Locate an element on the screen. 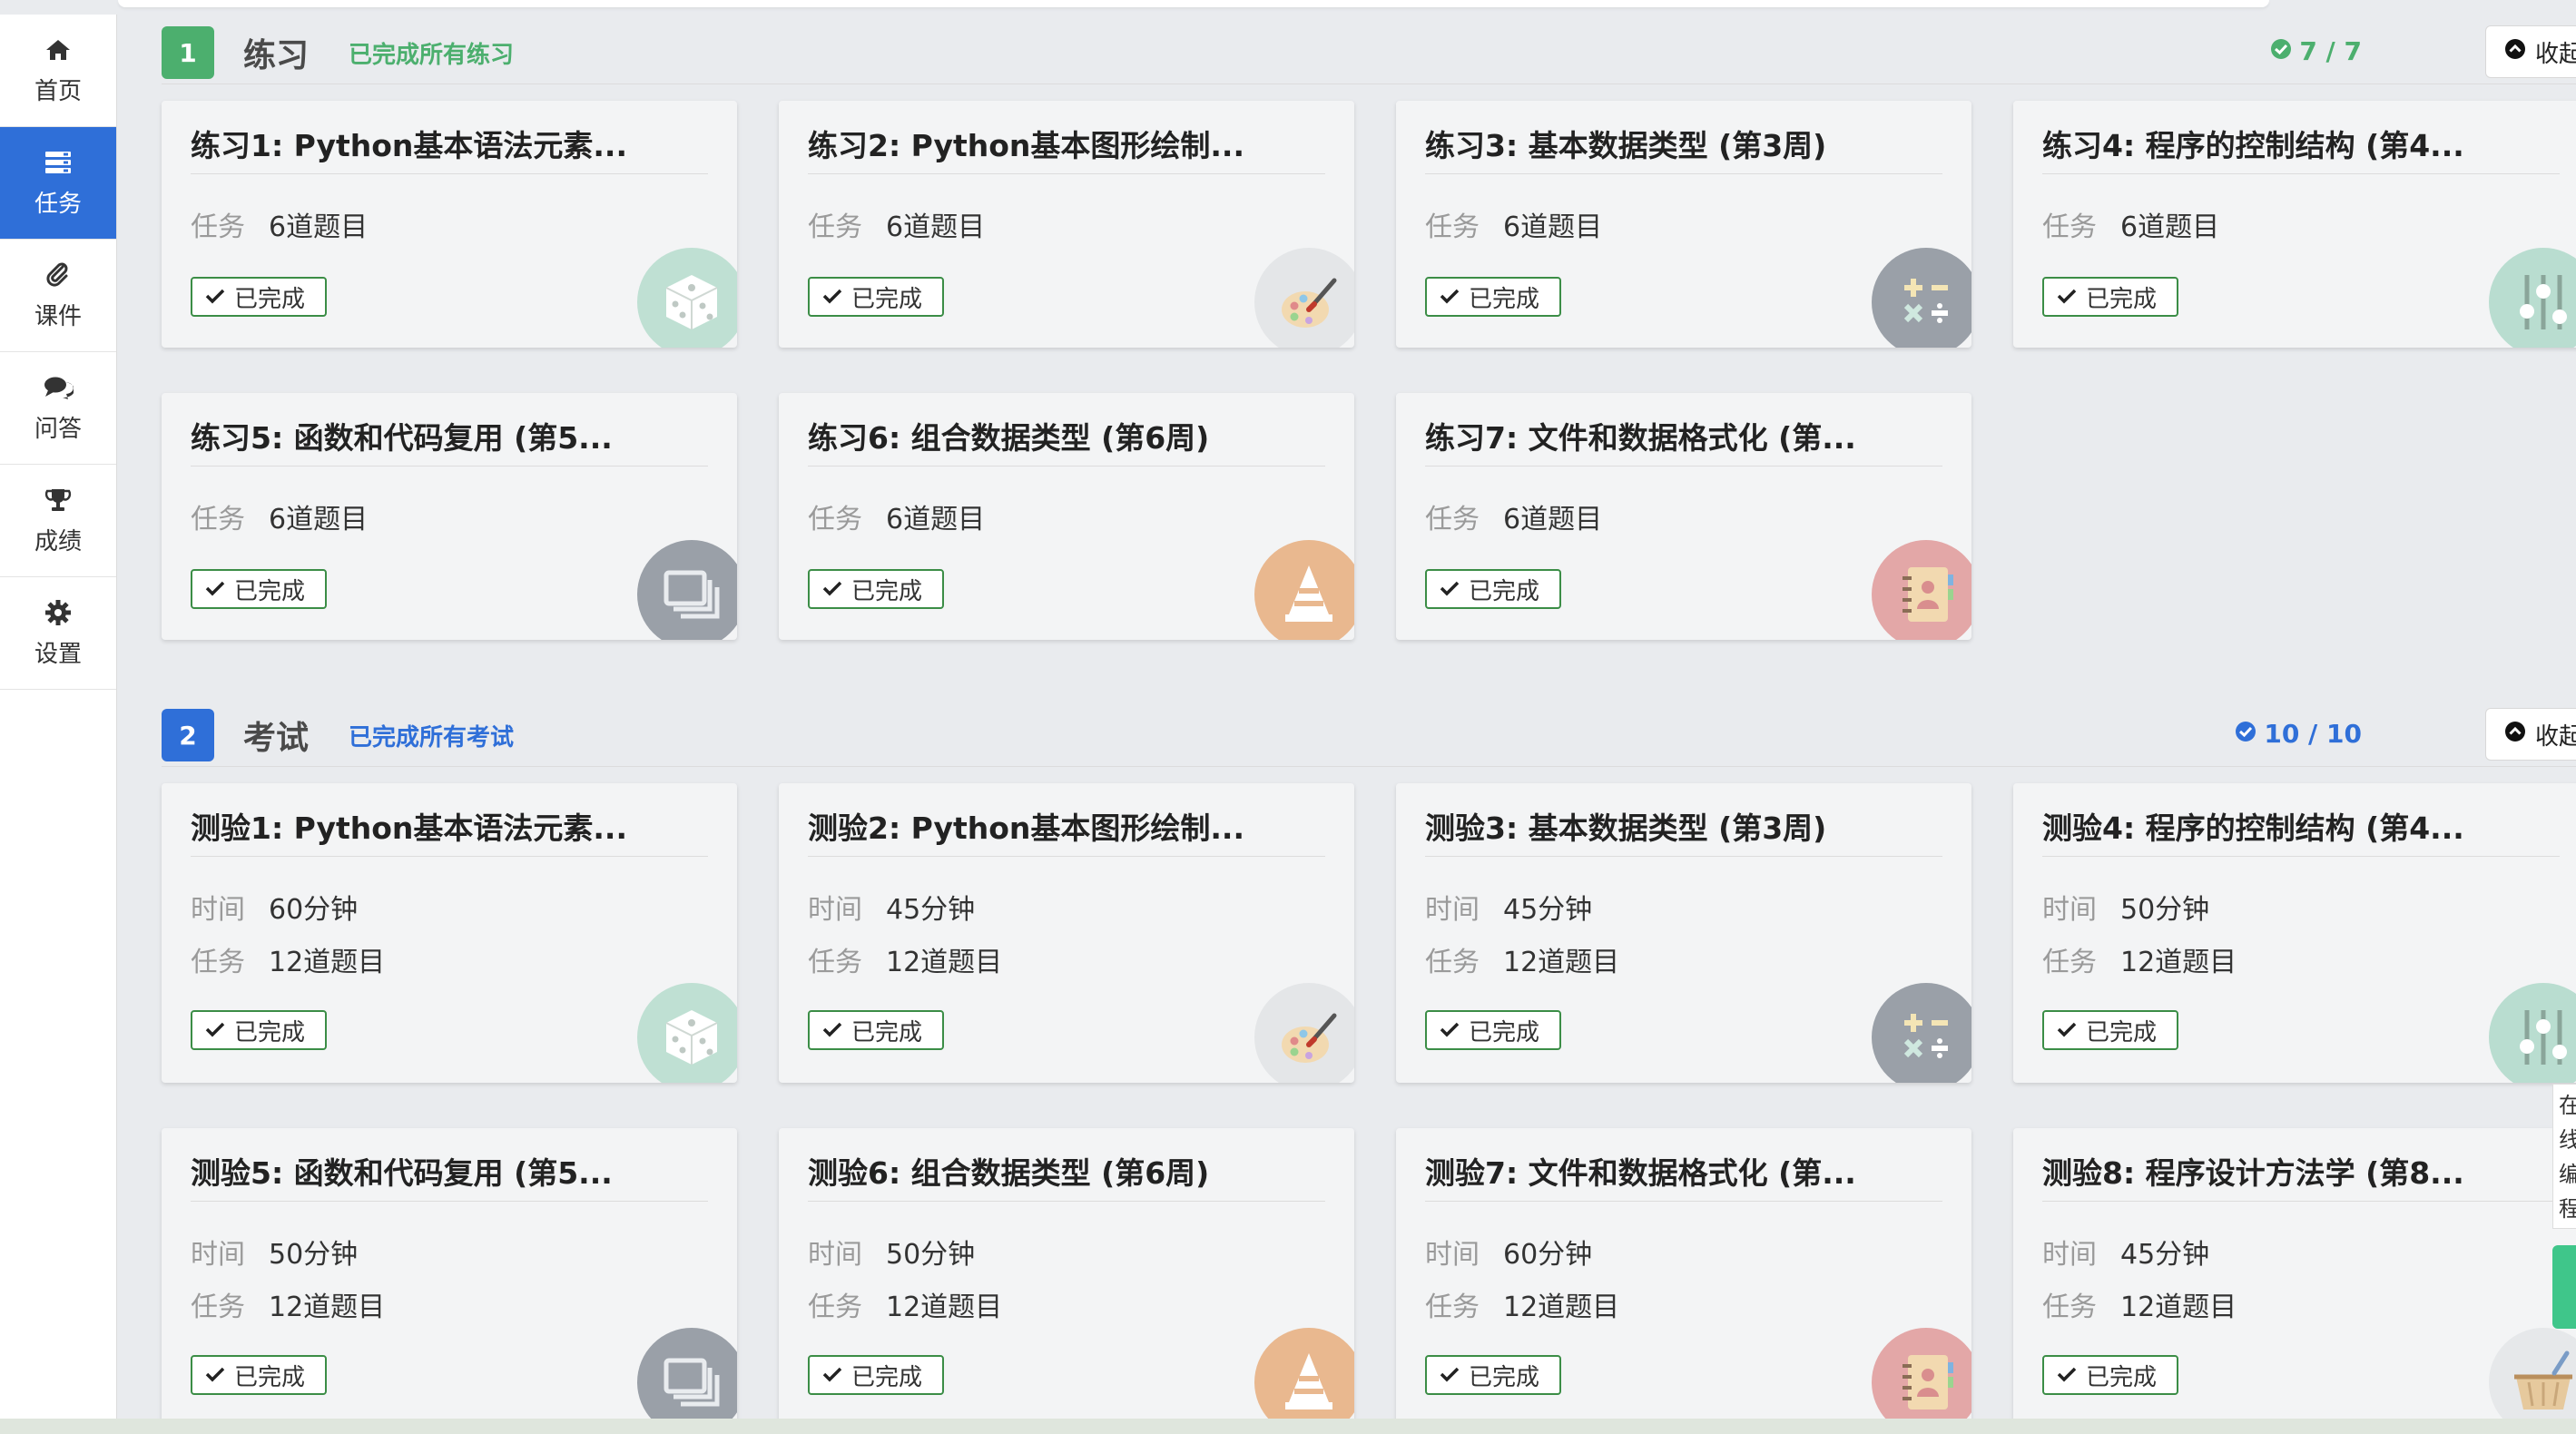  trophy-icon is located at coordinates (58, 500).